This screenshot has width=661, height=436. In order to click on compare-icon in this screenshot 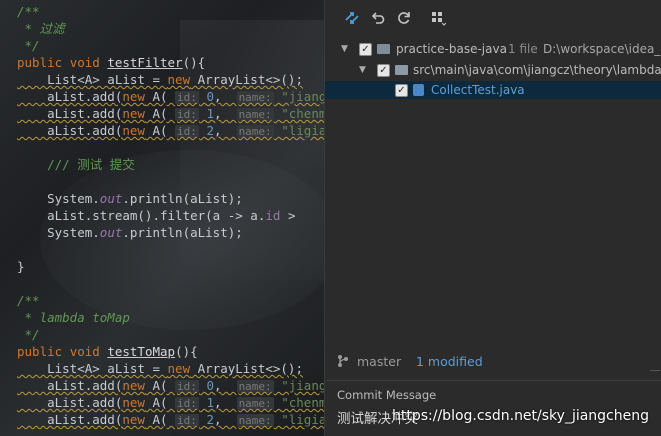, I will do `click(352, 19)`.